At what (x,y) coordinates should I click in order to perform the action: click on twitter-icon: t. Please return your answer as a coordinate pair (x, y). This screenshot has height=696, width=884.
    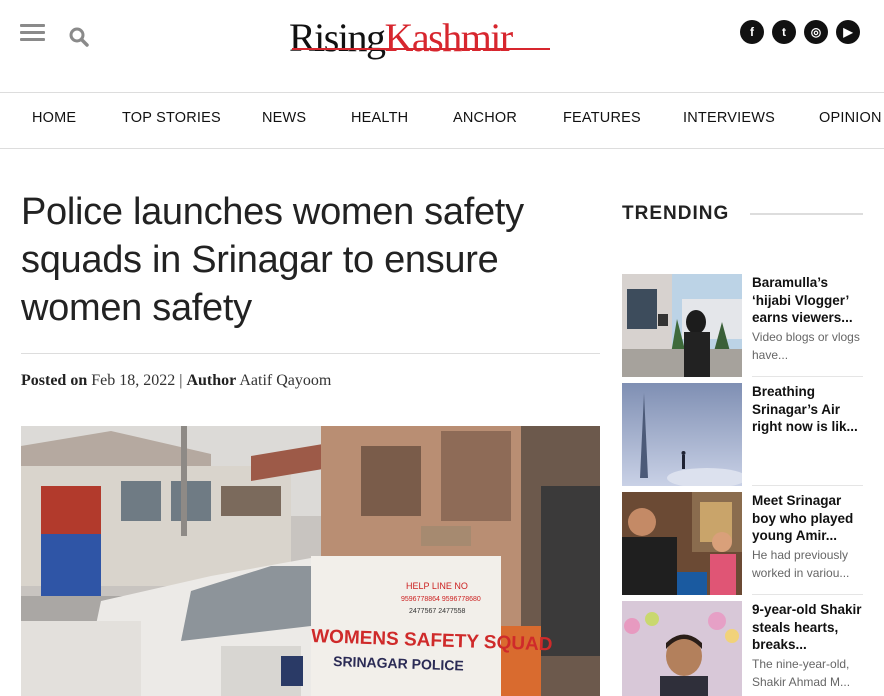
    Looking at the image, I should click on (784, 32).